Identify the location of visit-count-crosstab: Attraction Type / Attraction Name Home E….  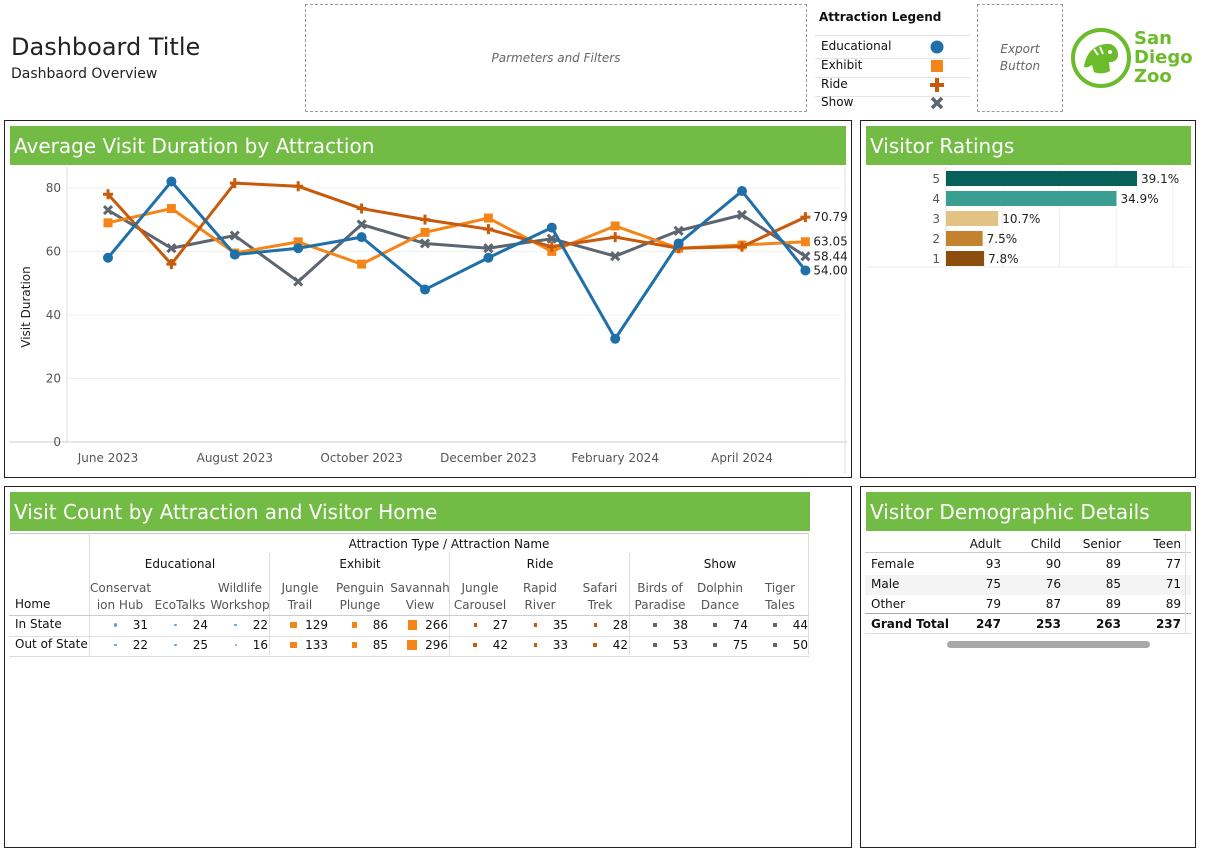
(409, 595).